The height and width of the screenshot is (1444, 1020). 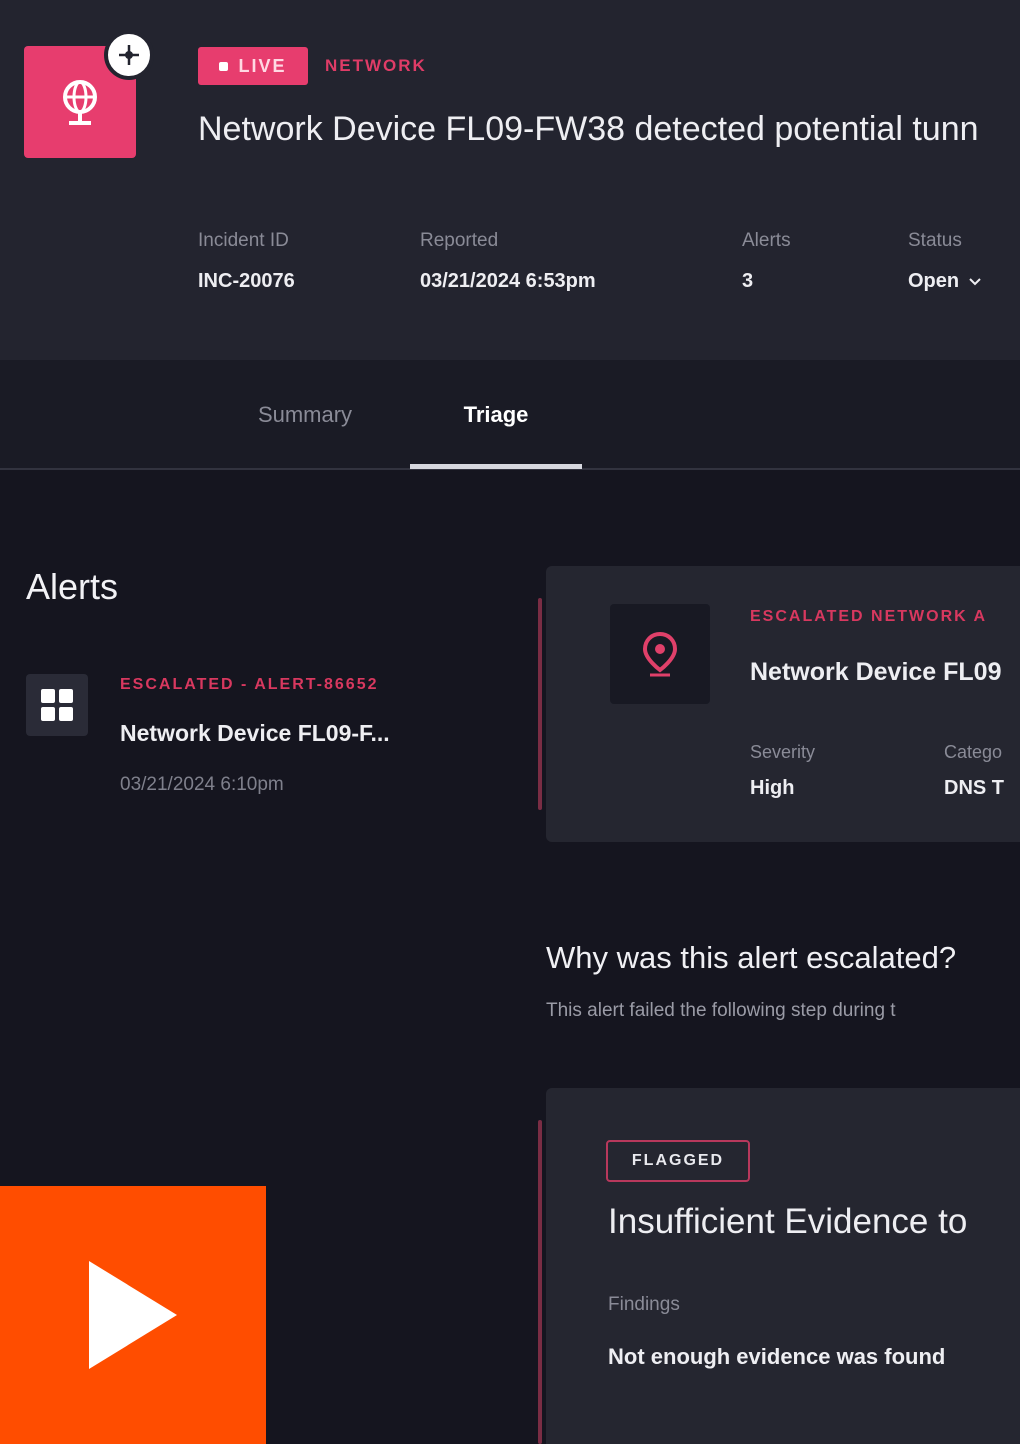 What do you see at coordinates (540, 1282) in the screenshot?
I see `finding-card-accent` at bounding box center [540, 1282].